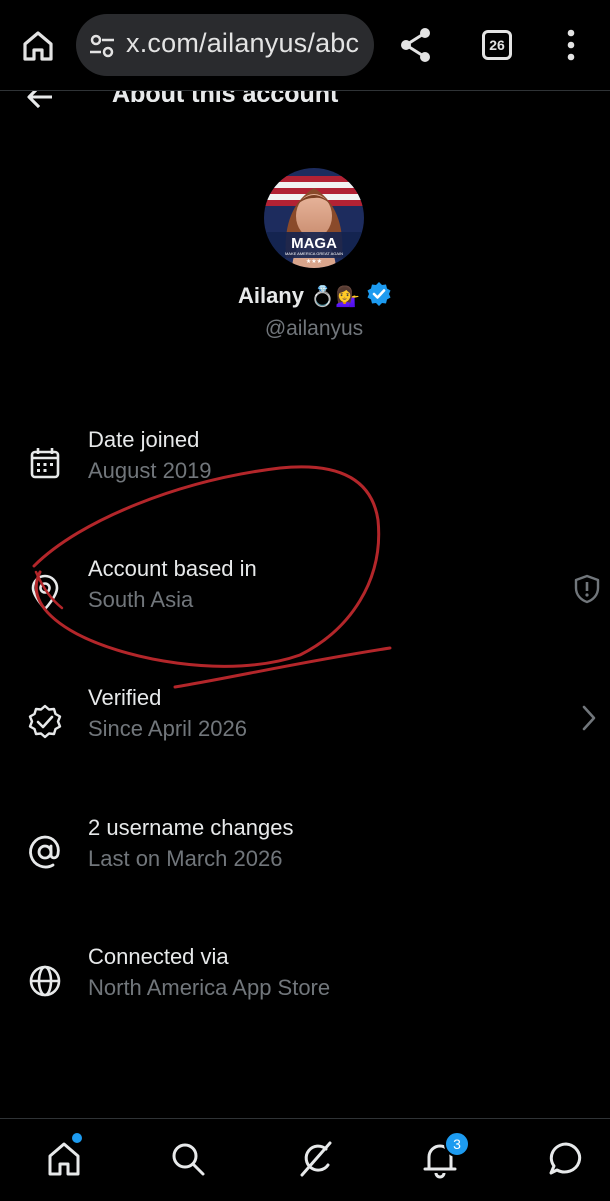 This screenshot has width=610, height=1201. Describe the element at coordinates (77, 1138) in the screenshot. I see `home-unread-dot` at that location.